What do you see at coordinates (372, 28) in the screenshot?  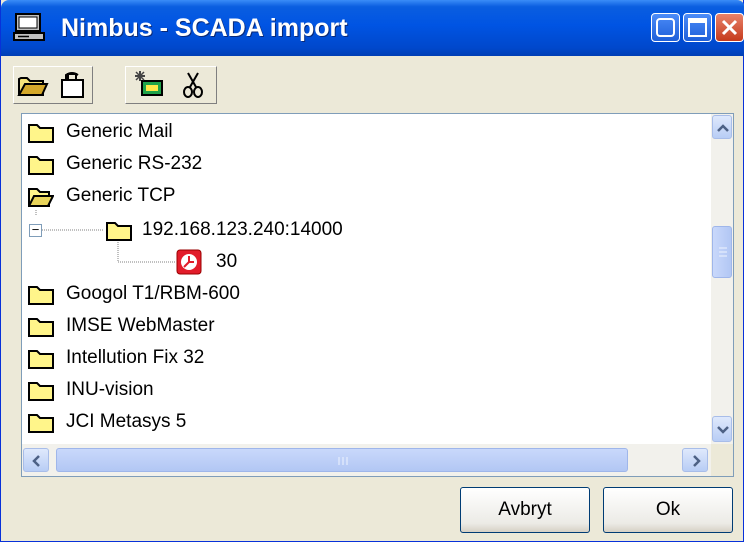 I see `title-bar: Nimbus - SCADA import` at bounding box center [372, 28].